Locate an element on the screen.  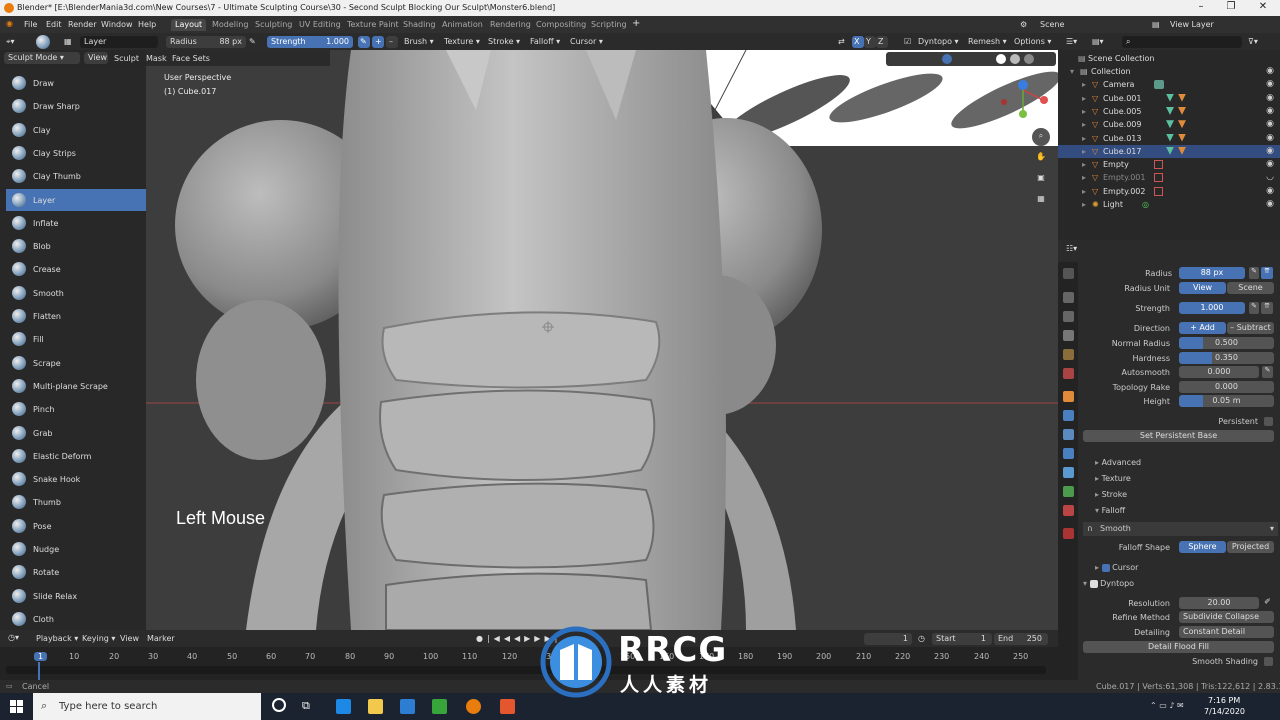
menu-falloff: Falloff ▾ is located at coordinates (545, 41).